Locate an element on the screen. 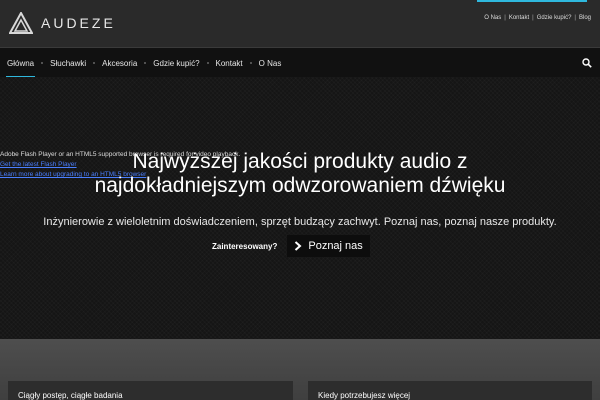  card-title: Kiedy potrzebujesz więcej is located at coordinates (364, 395).